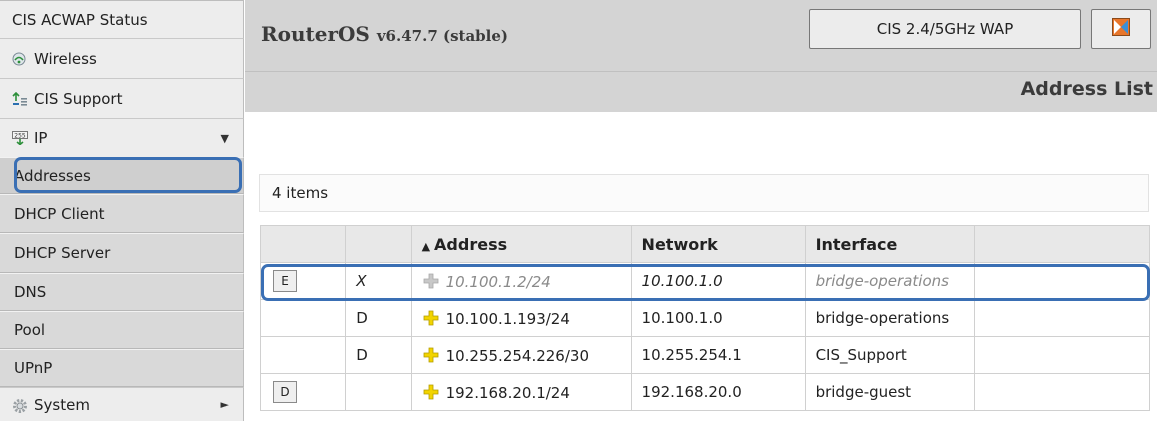 The image size is (1157, 421). I want to click on support-icon, so click(19, 98).